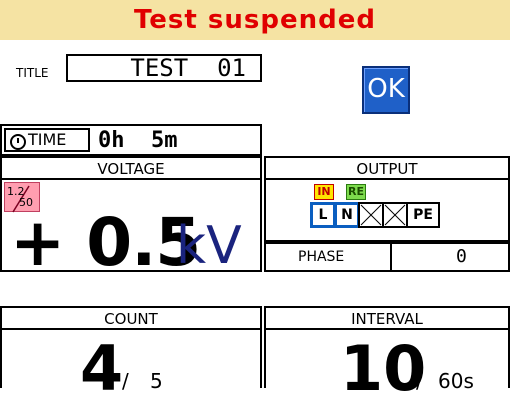 The width and height of the screenshot is (510, 405). What do you see at coordinates (329, 257) in the screenshot?
I see `phase-label: PHASE` at bounding box center [329, 257].